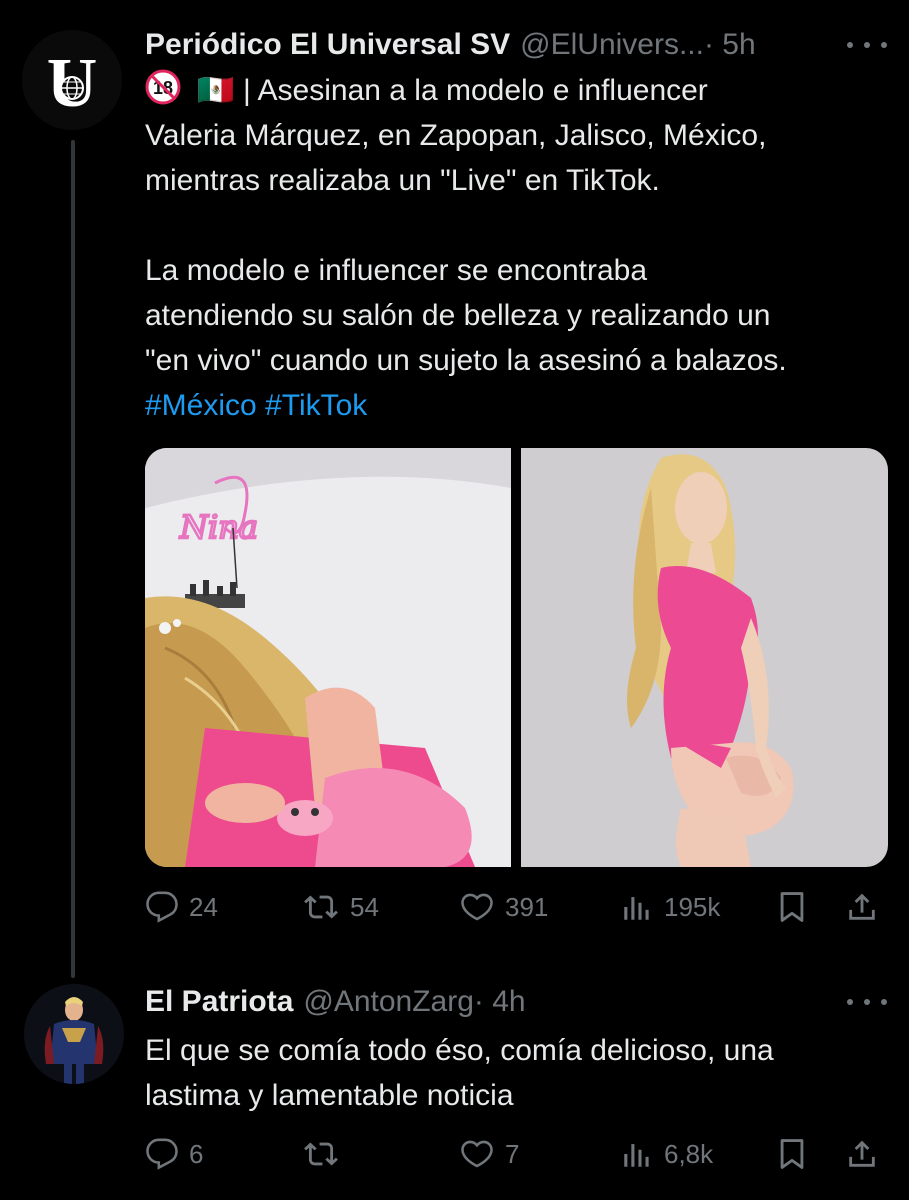 The image size is (909, 1200). I want to click on views-count: 195k, so click(692, 906).